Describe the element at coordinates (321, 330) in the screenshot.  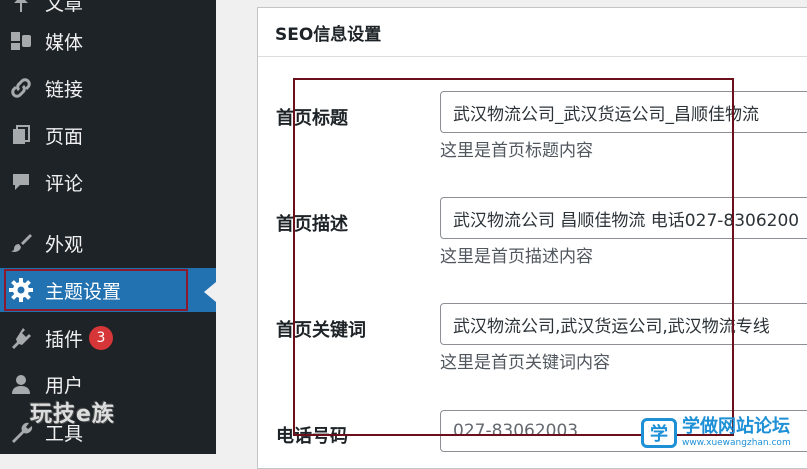
I see `field-label-home-keywords: 首页关键词` at that location.